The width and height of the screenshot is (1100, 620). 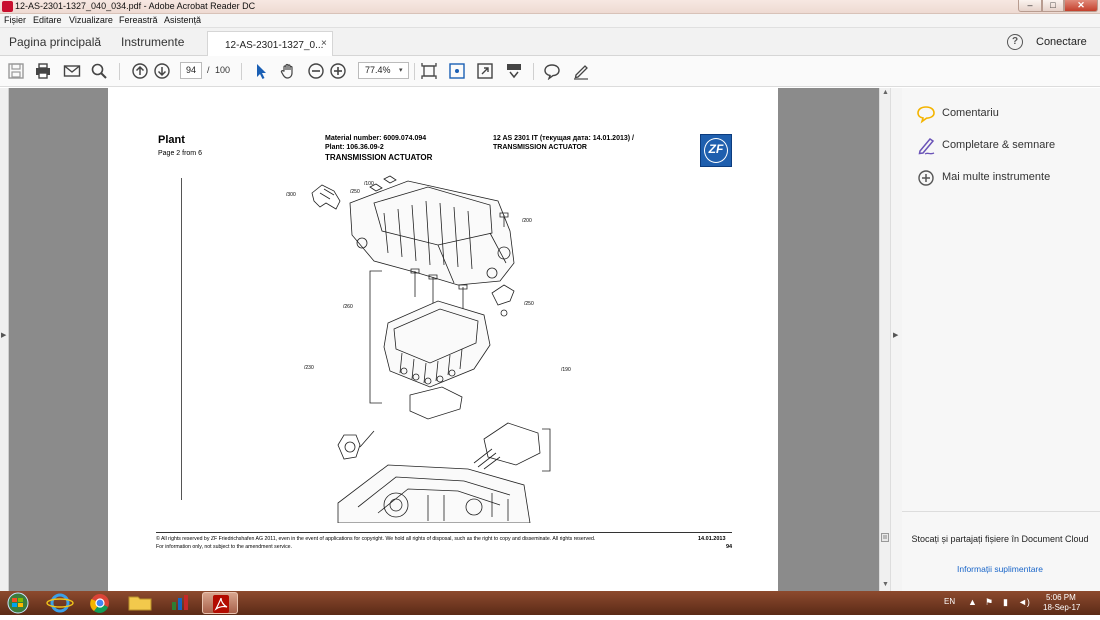 I want to click on callout-label: /300, so click(x=291, y=195).